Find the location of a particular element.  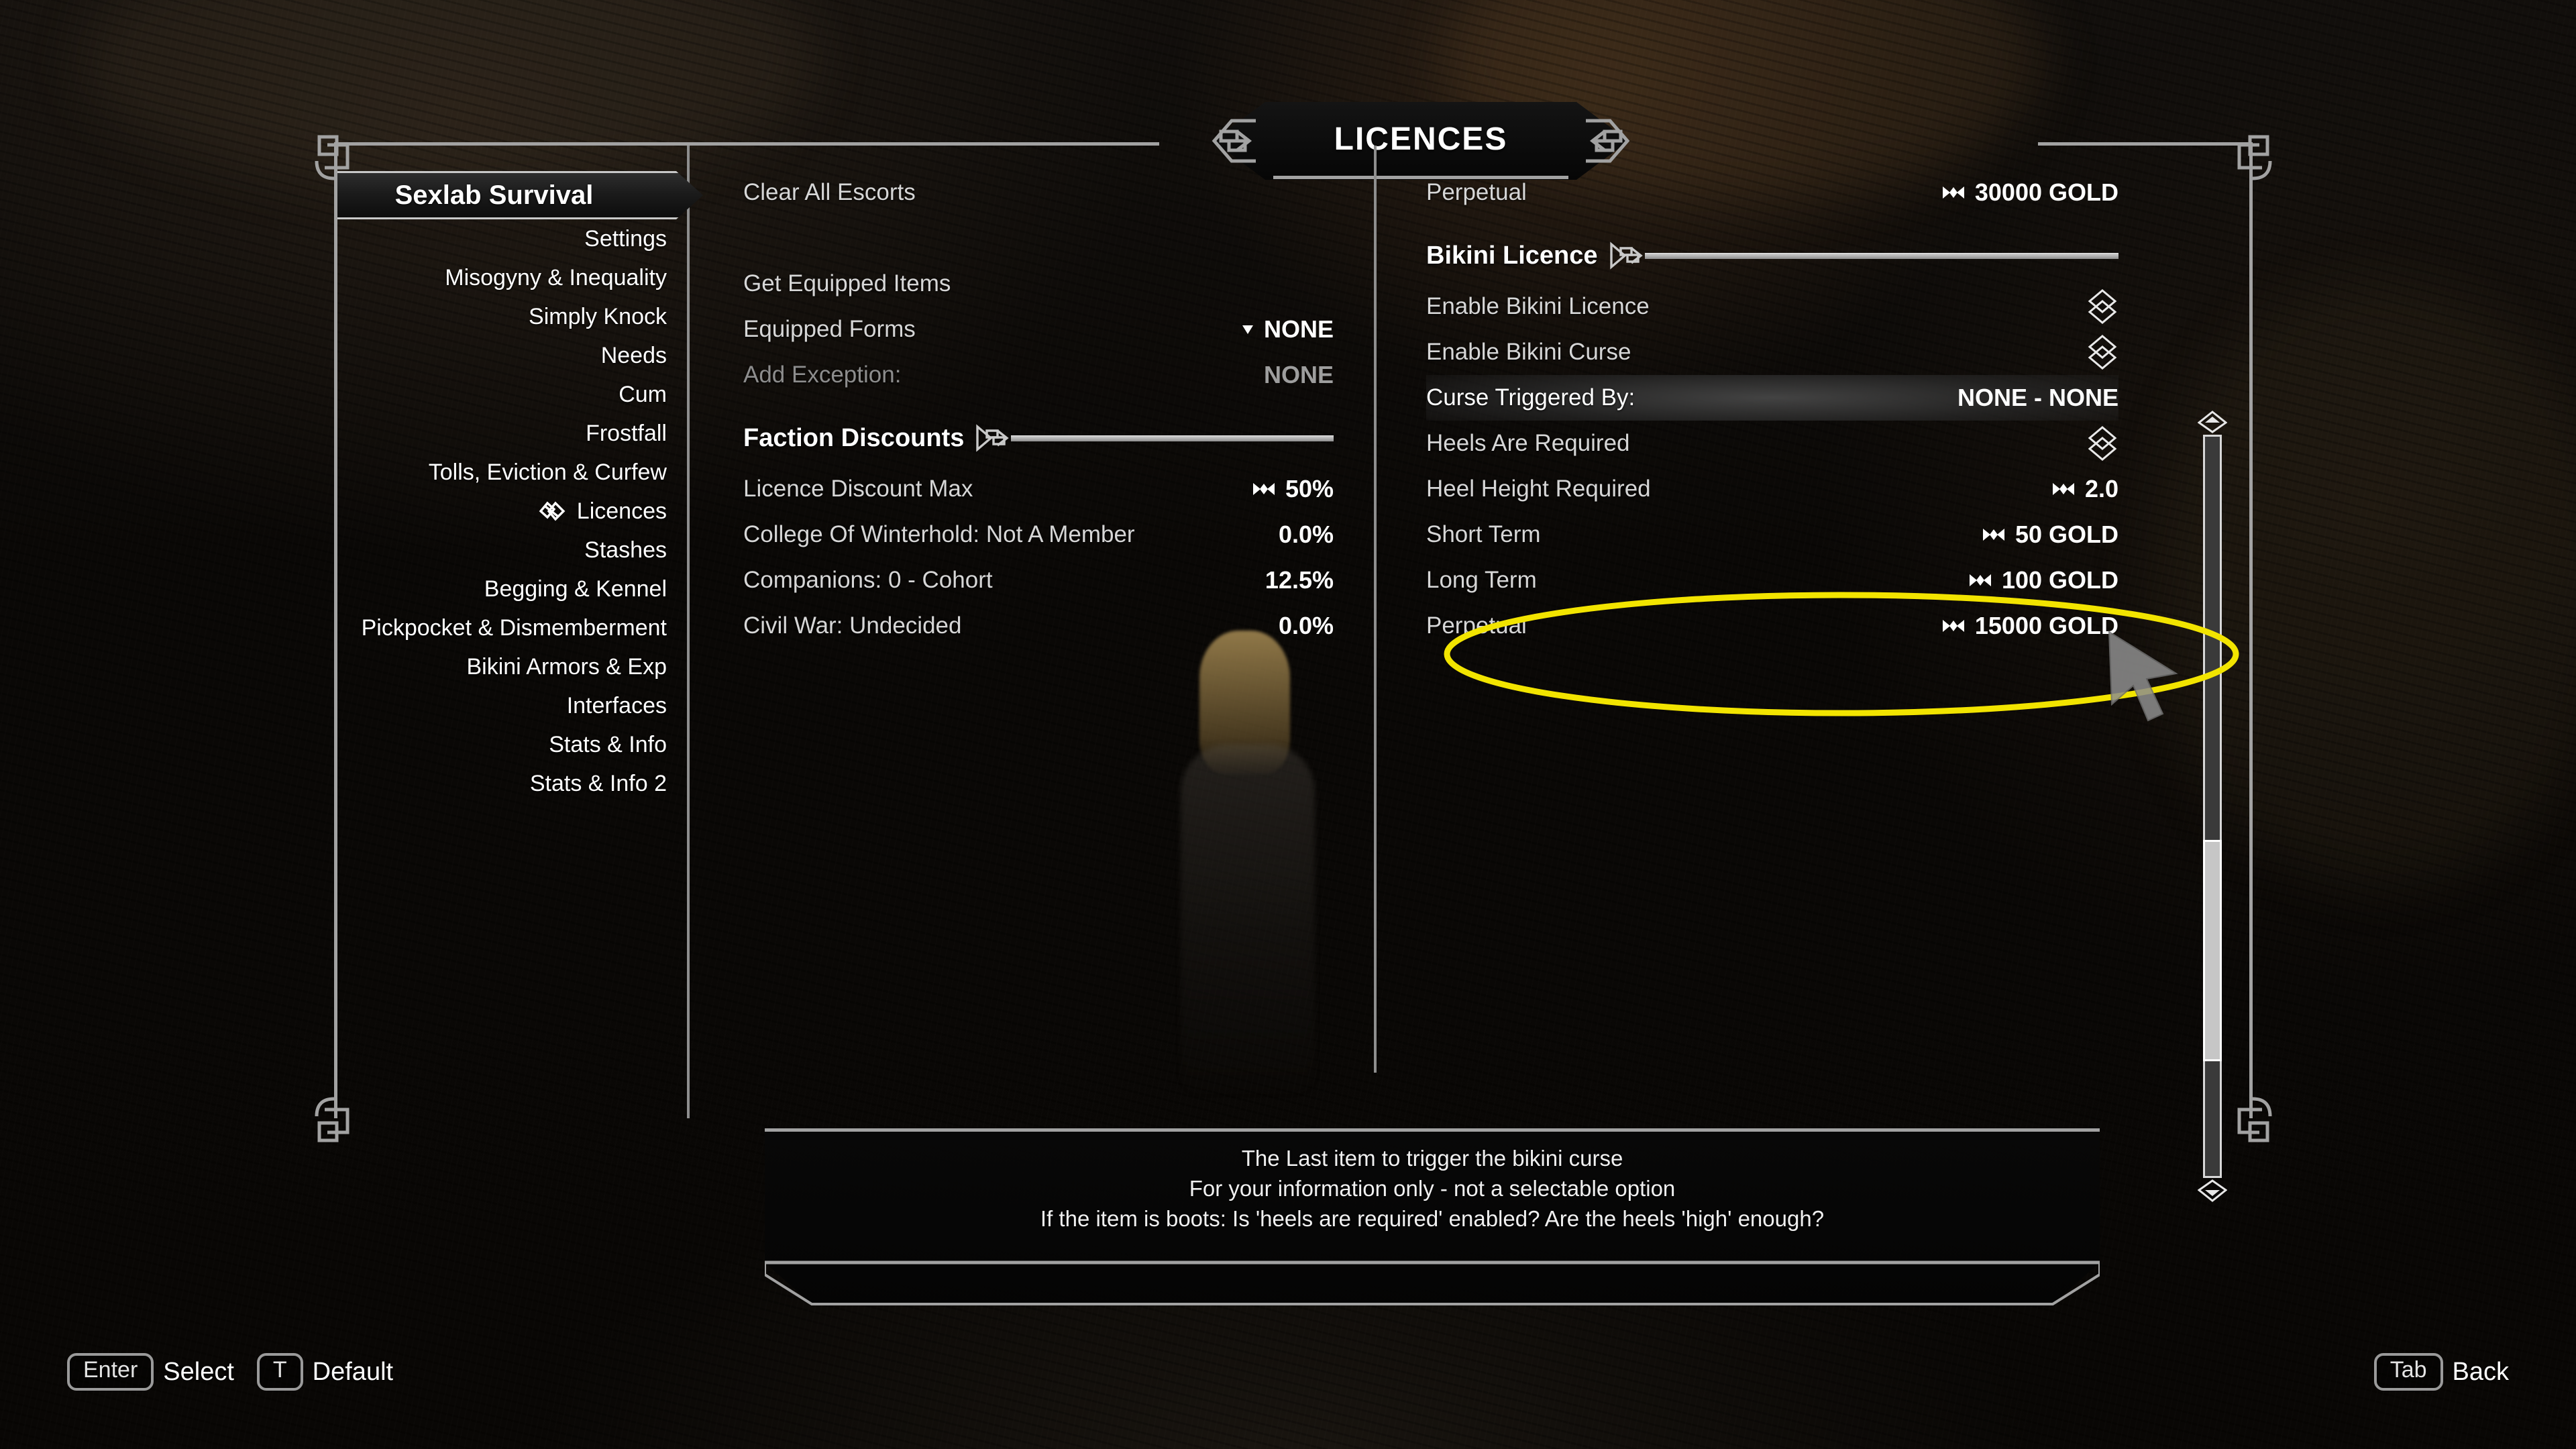

sidebar-item-begging-kennel: Begging & Kennel is located at coordinates (513, 589).